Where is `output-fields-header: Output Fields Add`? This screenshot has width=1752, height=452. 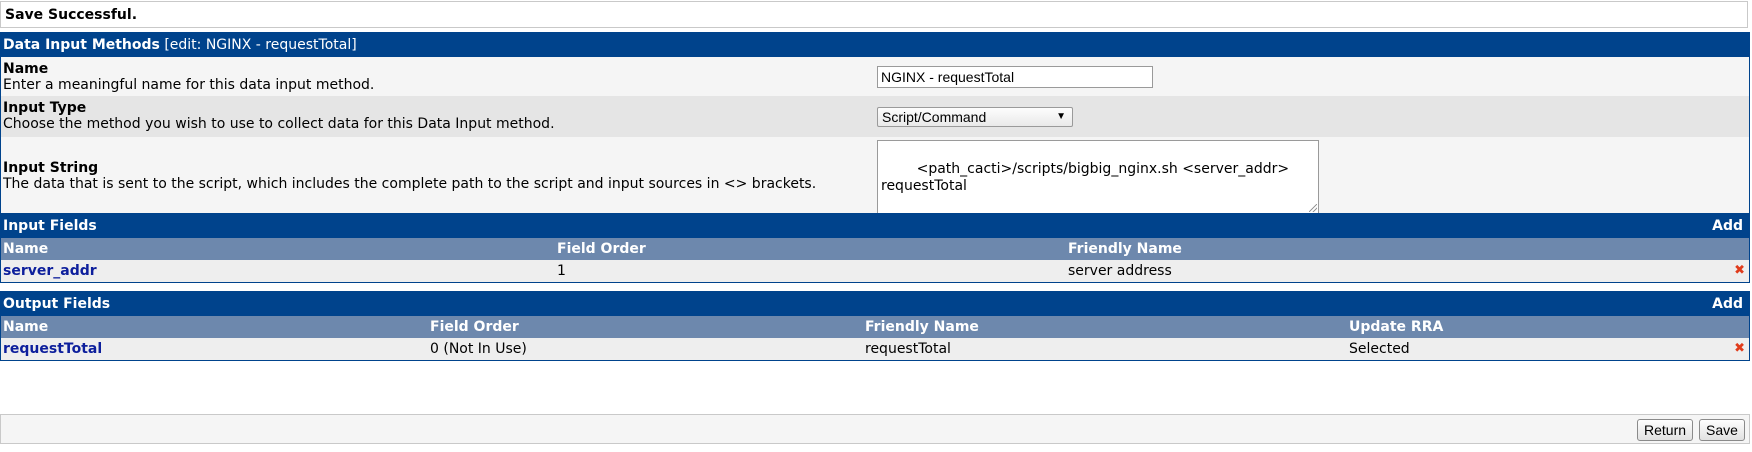
output-fields-header: Output Fields Add is located at coordinates (875, 304).